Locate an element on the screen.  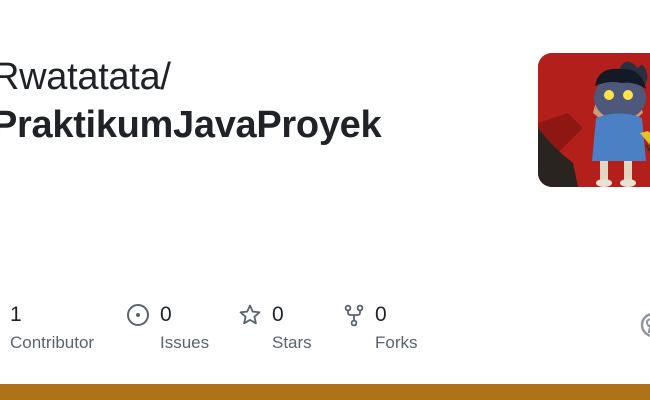
repo-owner: Rwatatata/ is located at coordinates (85, 77).